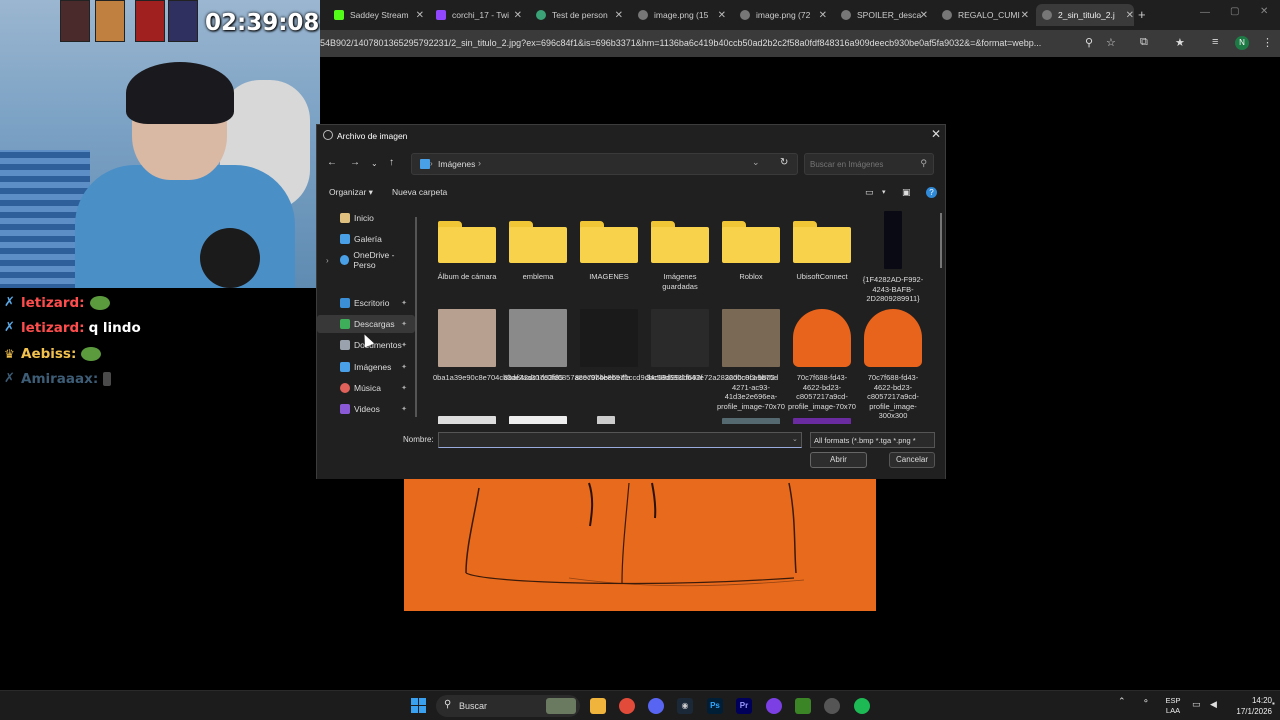 This screenshot has height=720, width=1280. Describe the element at coordinates (715, 706) in the screenshot. I see `photoshop-icon: Ps` at that location.